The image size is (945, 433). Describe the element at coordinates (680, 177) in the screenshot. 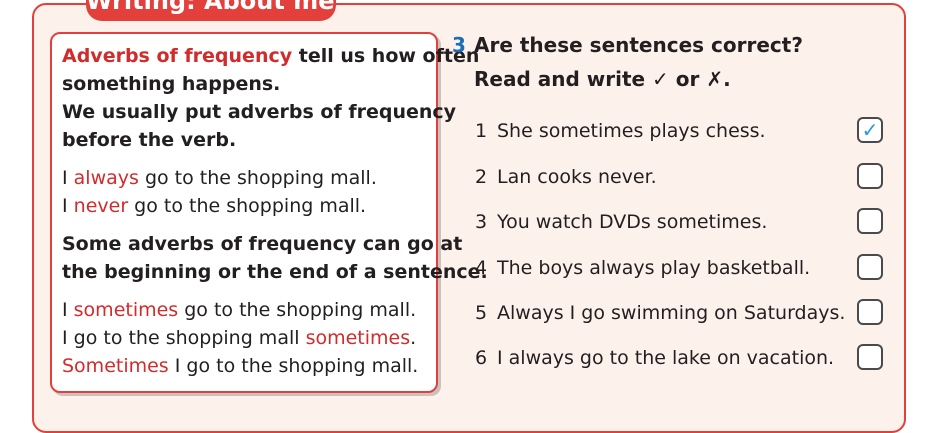

I see `exercise-item: 2 Lan cooks never.` at that location.